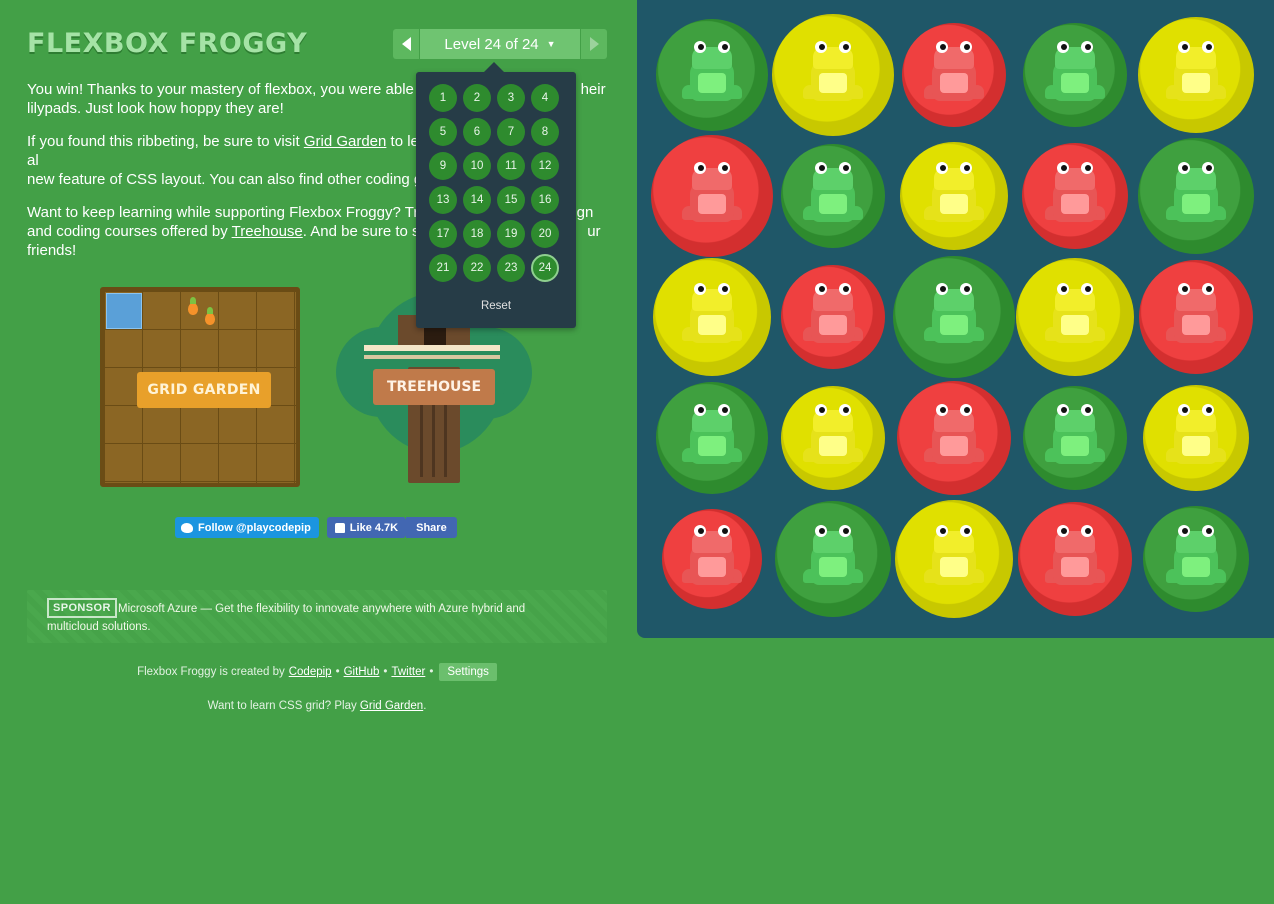  Describe the element at coordinates (477, 234) in the screenshot. I see `level-button-18: 18` at that location.